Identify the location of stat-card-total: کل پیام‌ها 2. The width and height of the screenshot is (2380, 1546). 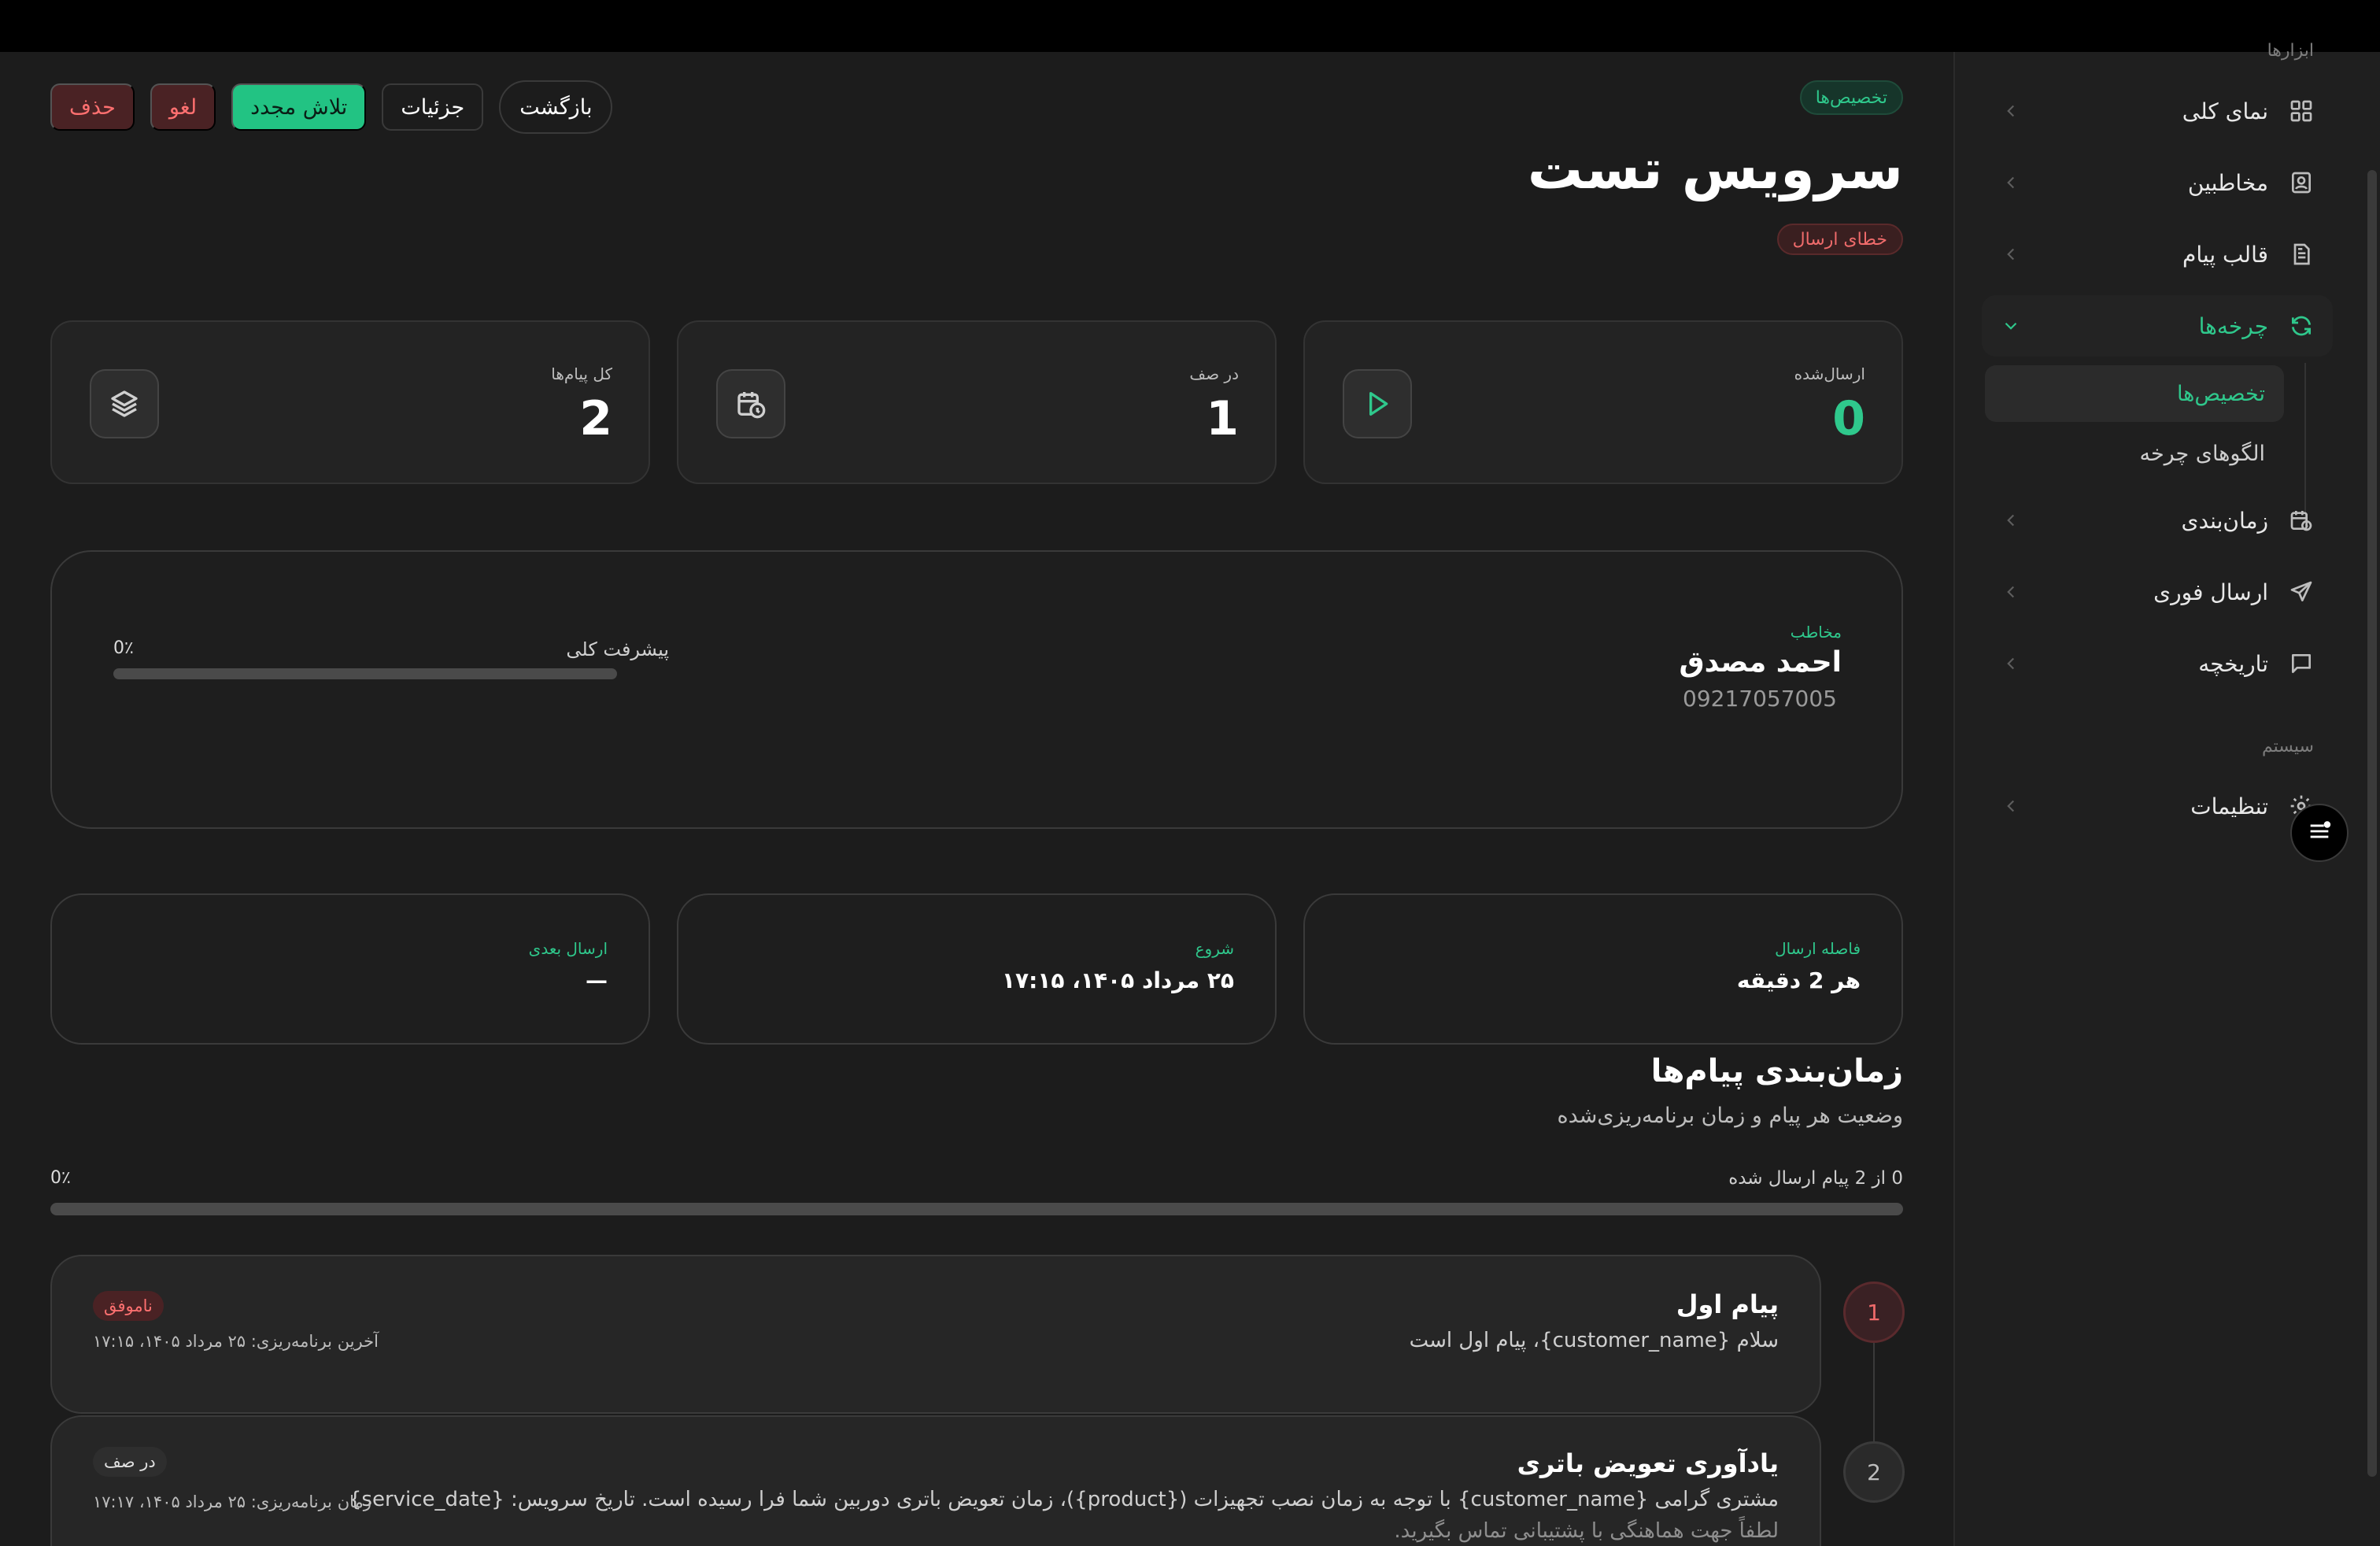
(350, 402).